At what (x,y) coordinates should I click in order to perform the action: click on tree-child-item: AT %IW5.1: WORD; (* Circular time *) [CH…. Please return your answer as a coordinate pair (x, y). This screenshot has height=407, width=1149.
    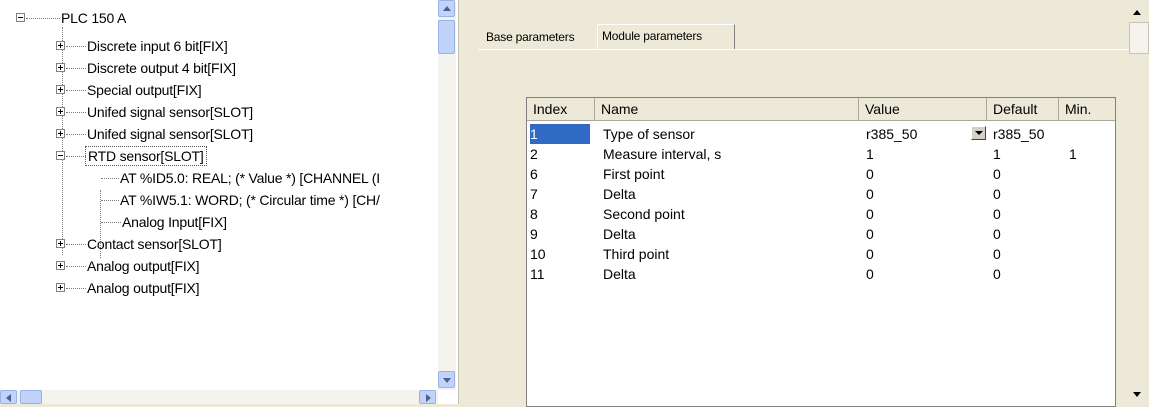
    Looking at the image, I should click on (218, 200).